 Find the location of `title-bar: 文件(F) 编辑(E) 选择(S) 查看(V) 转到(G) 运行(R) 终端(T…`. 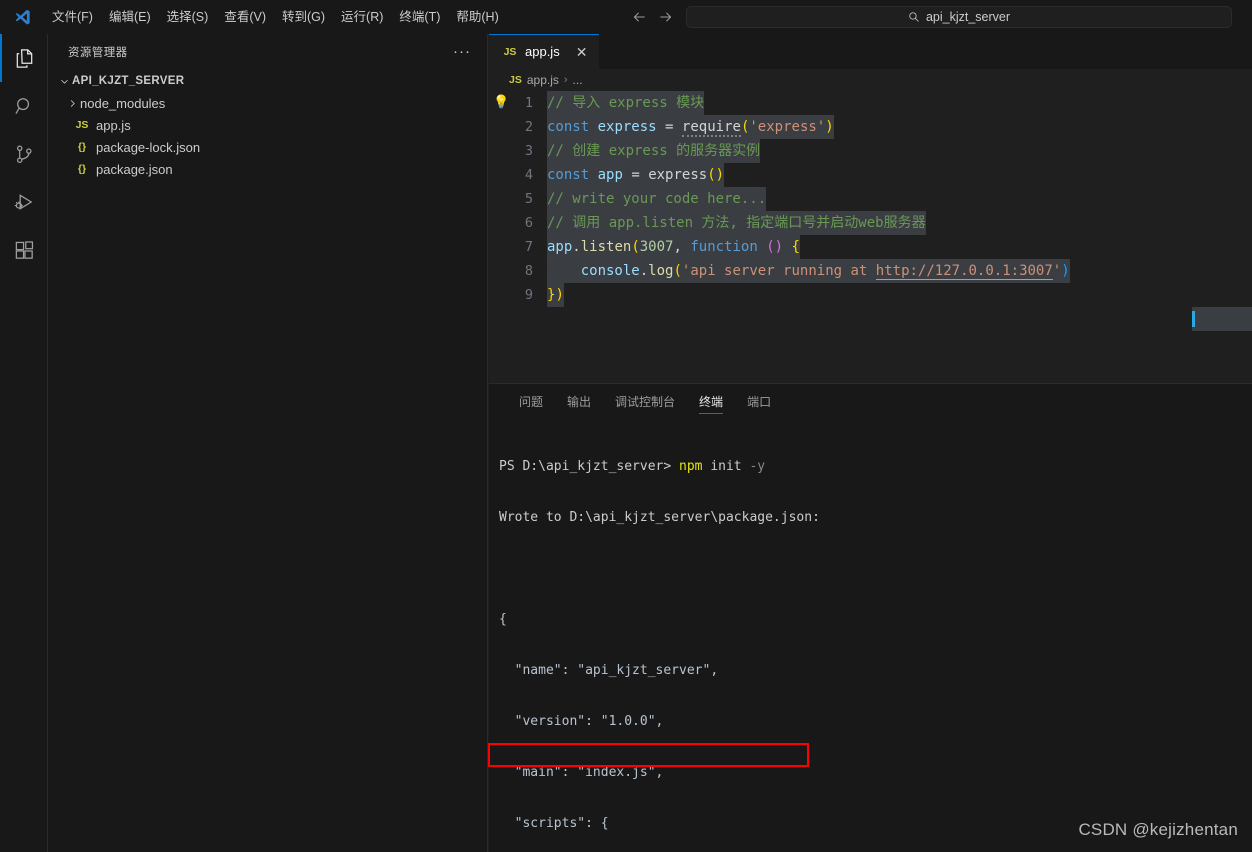

title-bar: 文件(F) 编辑(E) 选择(S) 查看(V) 转到(G) 运行(R) 终端(T… is located at coordinates (626, 17).